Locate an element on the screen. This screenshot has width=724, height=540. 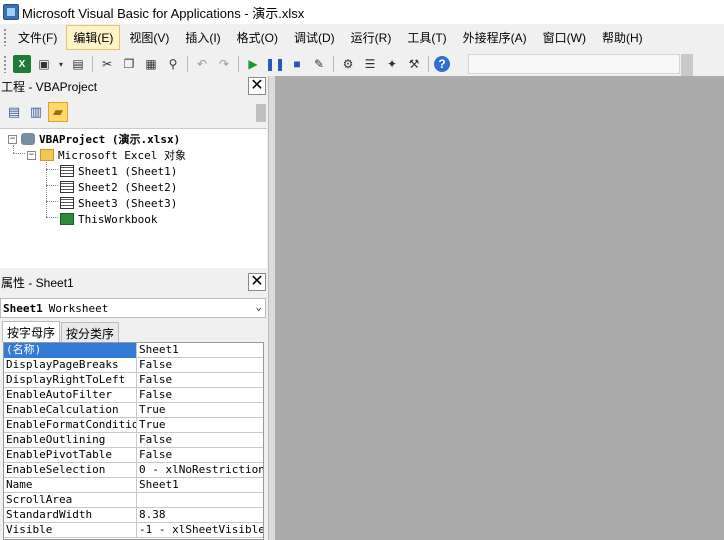
property-row: ScrollArea is located at coordinates (133, 500).